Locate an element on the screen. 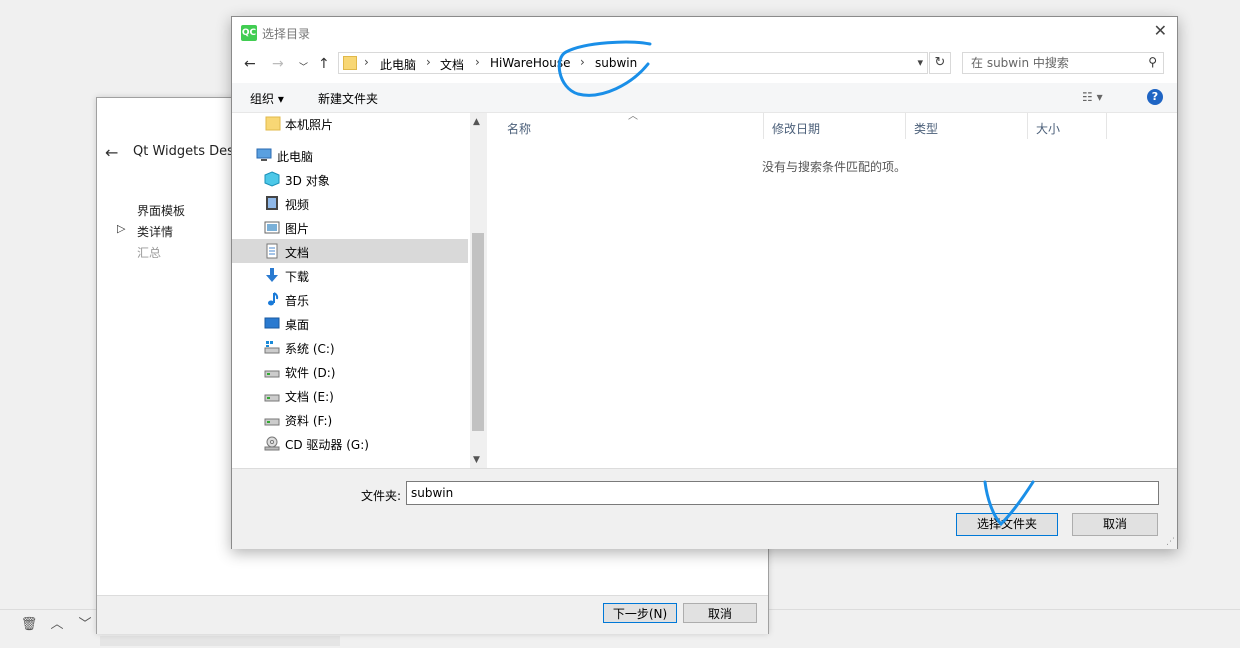 This screenshot has height=648, width=1240. dialog-titlebar: QC 选择目录 ✕ is located at coordinates (704, 32).